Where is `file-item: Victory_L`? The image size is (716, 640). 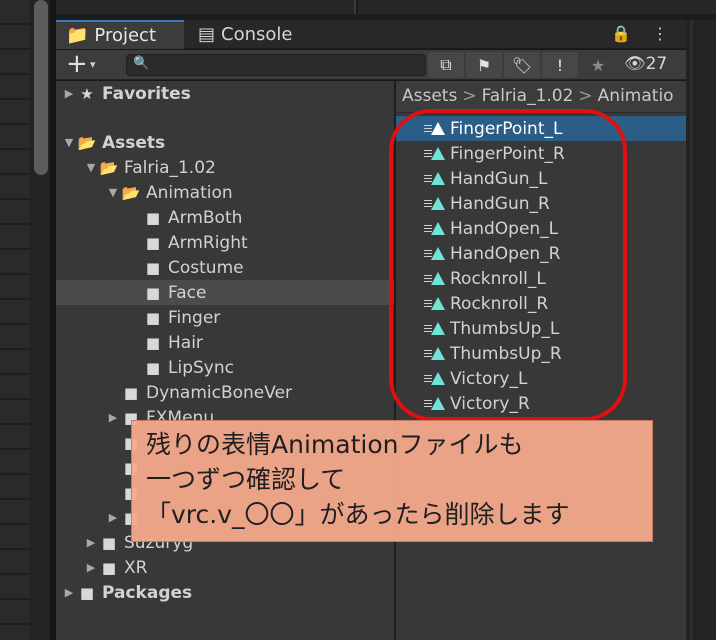 file-item: Victory_L is located at coordinates (541, 378).